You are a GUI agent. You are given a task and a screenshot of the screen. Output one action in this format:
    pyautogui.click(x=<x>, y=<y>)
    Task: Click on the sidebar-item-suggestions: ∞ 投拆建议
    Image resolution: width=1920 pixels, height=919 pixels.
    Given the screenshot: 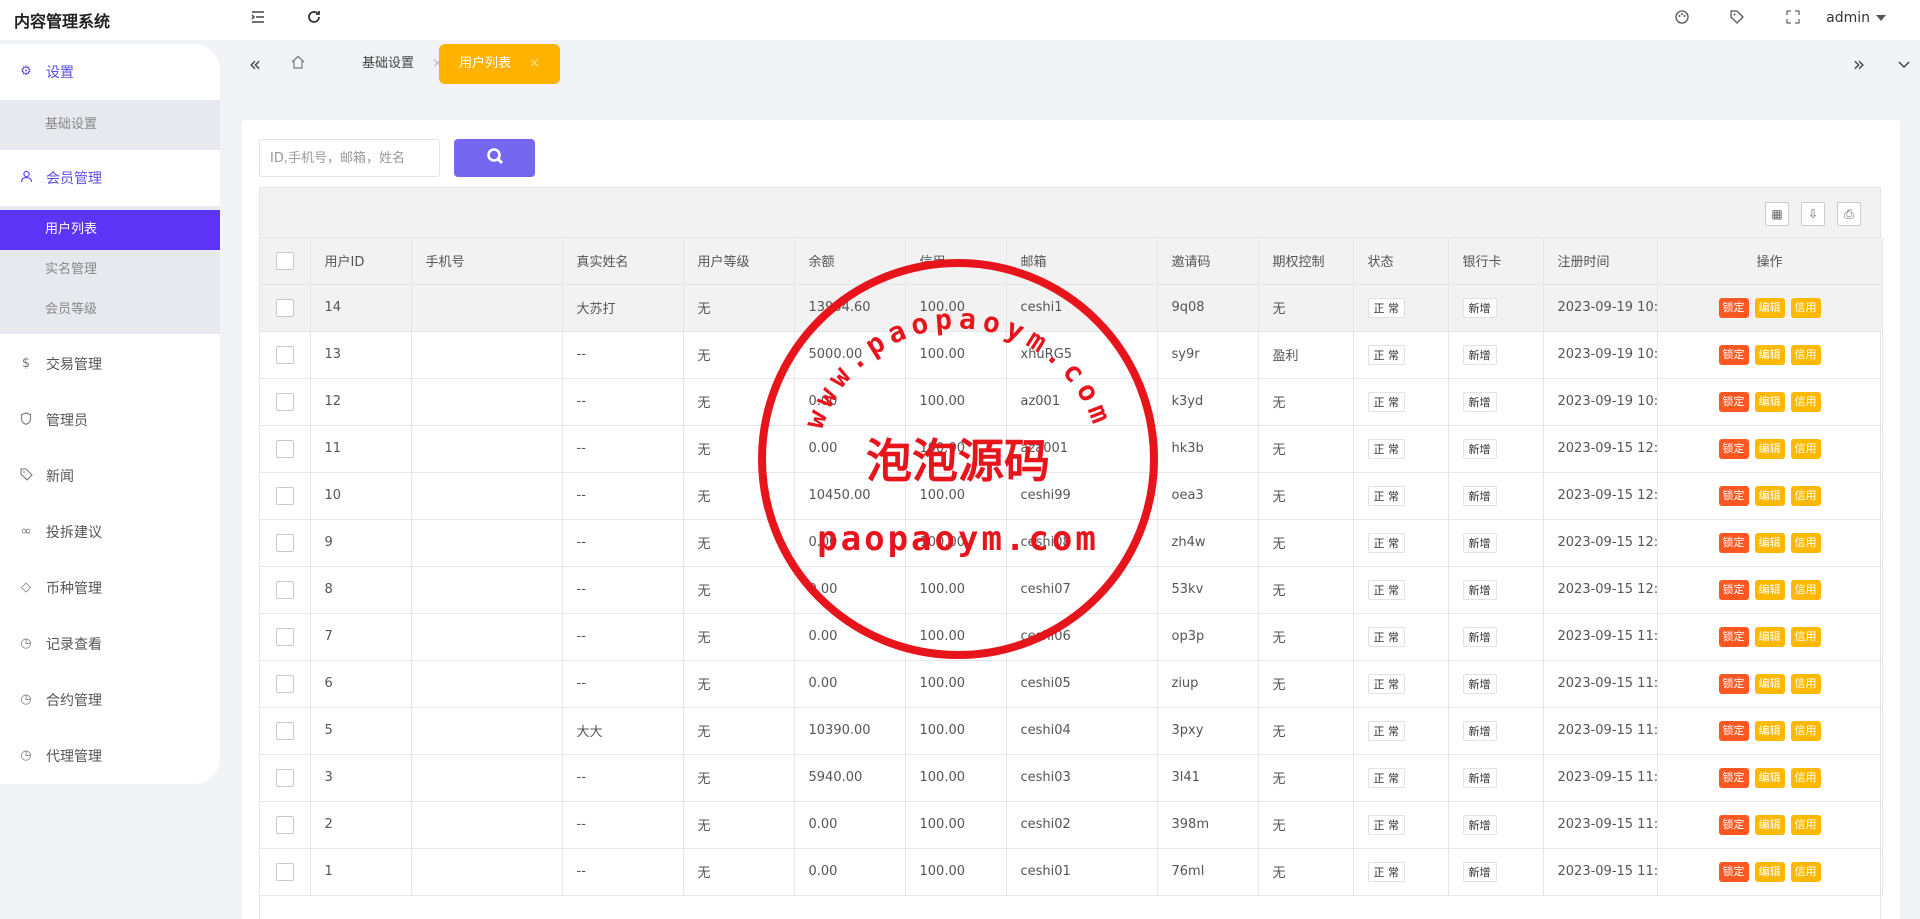 What is the action you would take?
    pyautogui.click(x=110, y=532)
    